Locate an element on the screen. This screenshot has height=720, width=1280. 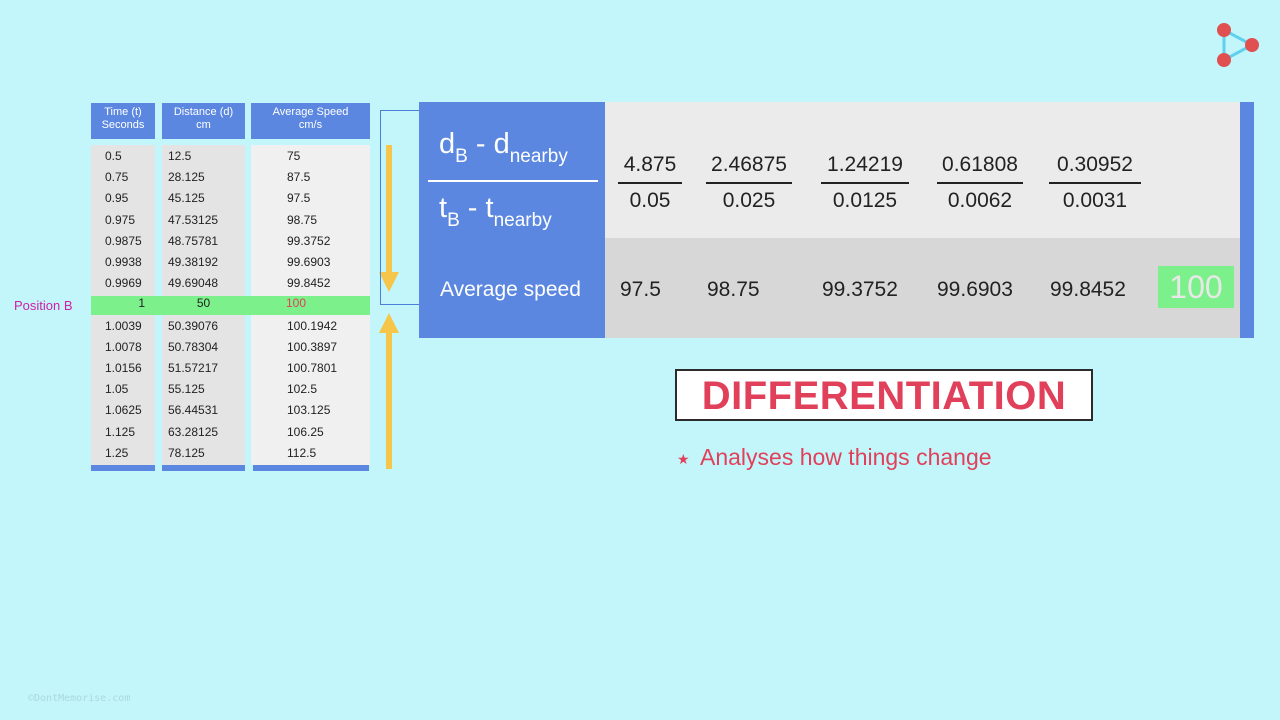
table-cell: 75 is located at coordinates (294, 156).